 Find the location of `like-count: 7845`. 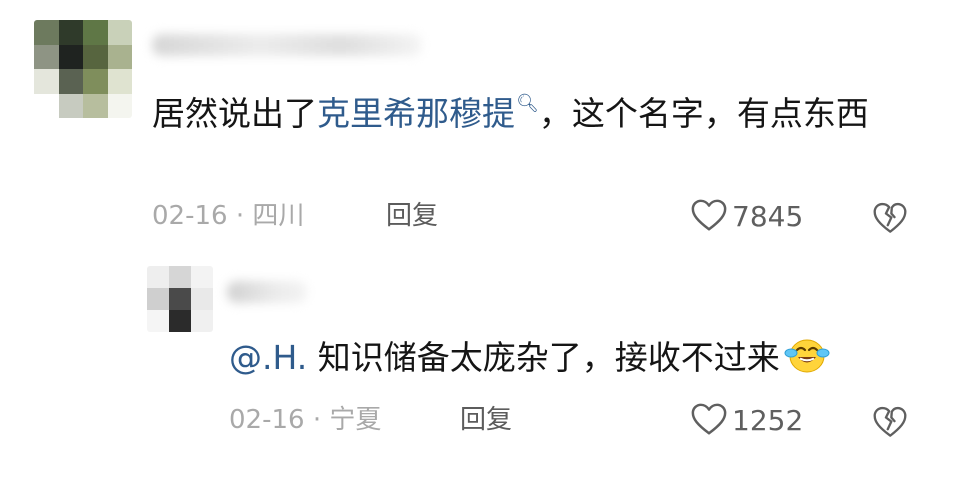

like-count: 7845 is located at coordinates (768, 216).